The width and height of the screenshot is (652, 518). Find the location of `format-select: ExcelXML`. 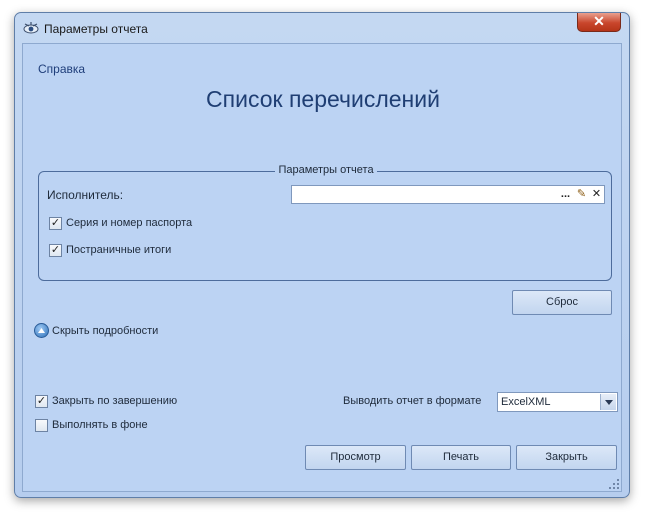

format-select: ExcelXML is located at coordinates (557, 402).